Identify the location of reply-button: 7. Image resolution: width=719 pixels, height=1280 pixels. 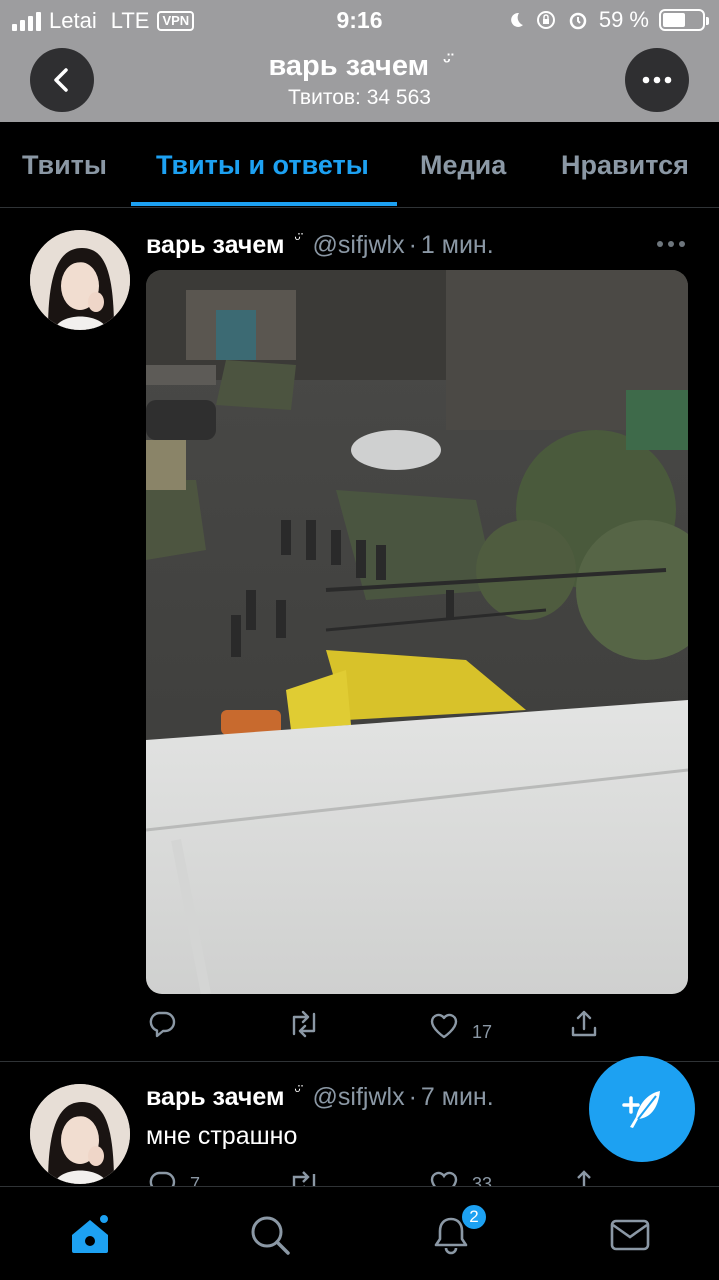
(173, 1177).